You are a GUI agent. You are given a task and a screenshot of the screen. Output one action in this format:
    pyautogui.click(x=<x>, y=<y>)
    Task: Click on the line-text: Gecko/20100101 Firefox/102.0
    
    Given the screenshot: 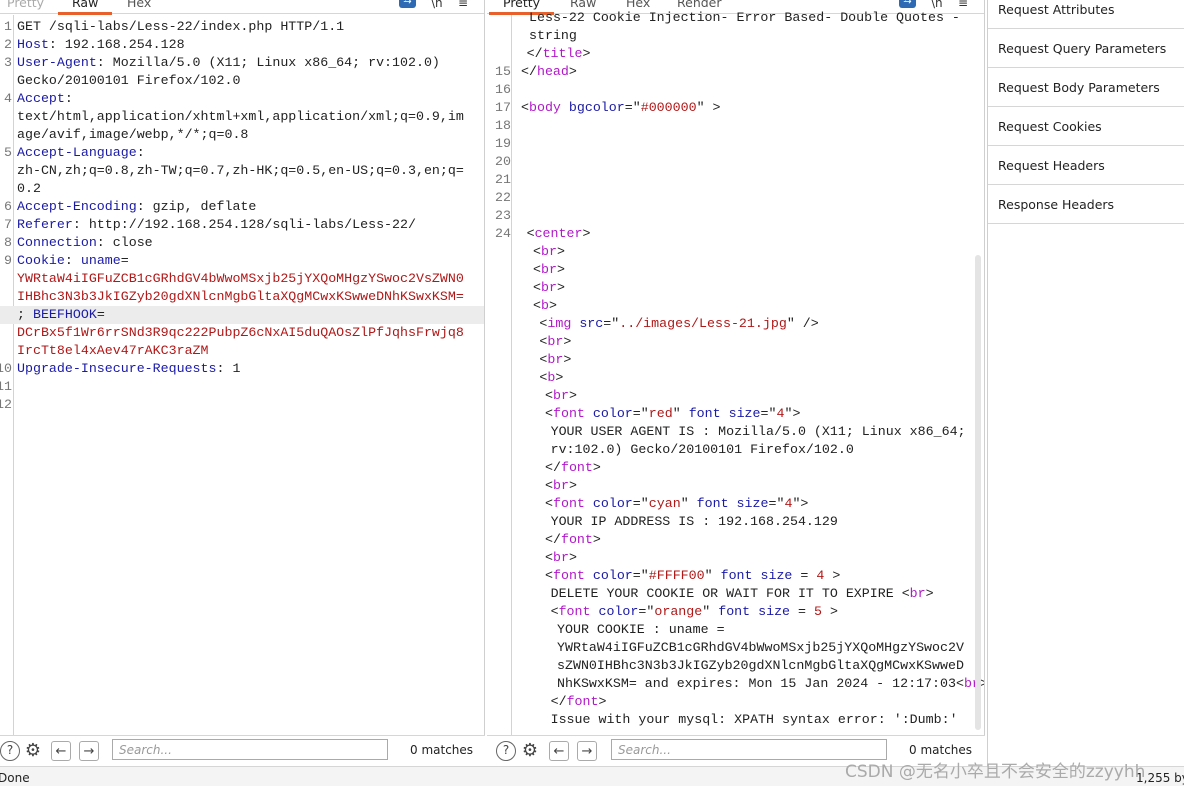 What is the action you would take?
    pyautogui.click(x=128, y=81)
    